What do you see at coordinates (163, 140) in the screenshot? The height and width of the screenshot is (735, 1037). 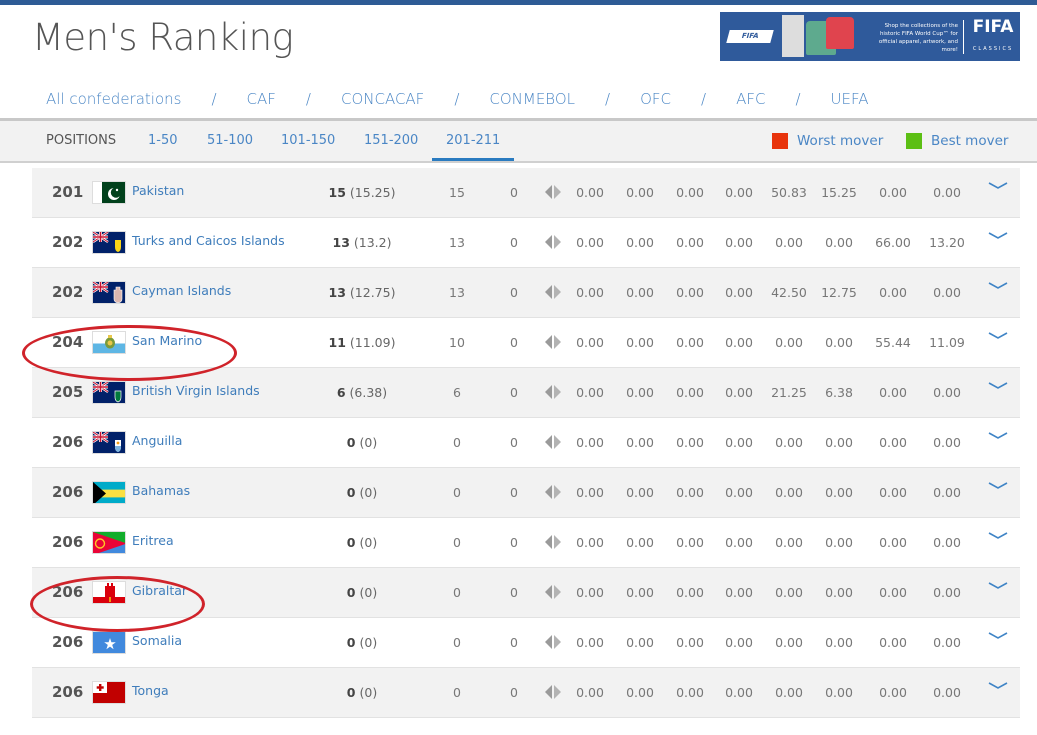 I see `tab-1-50: 1-50` at bounding box center [163, 140].